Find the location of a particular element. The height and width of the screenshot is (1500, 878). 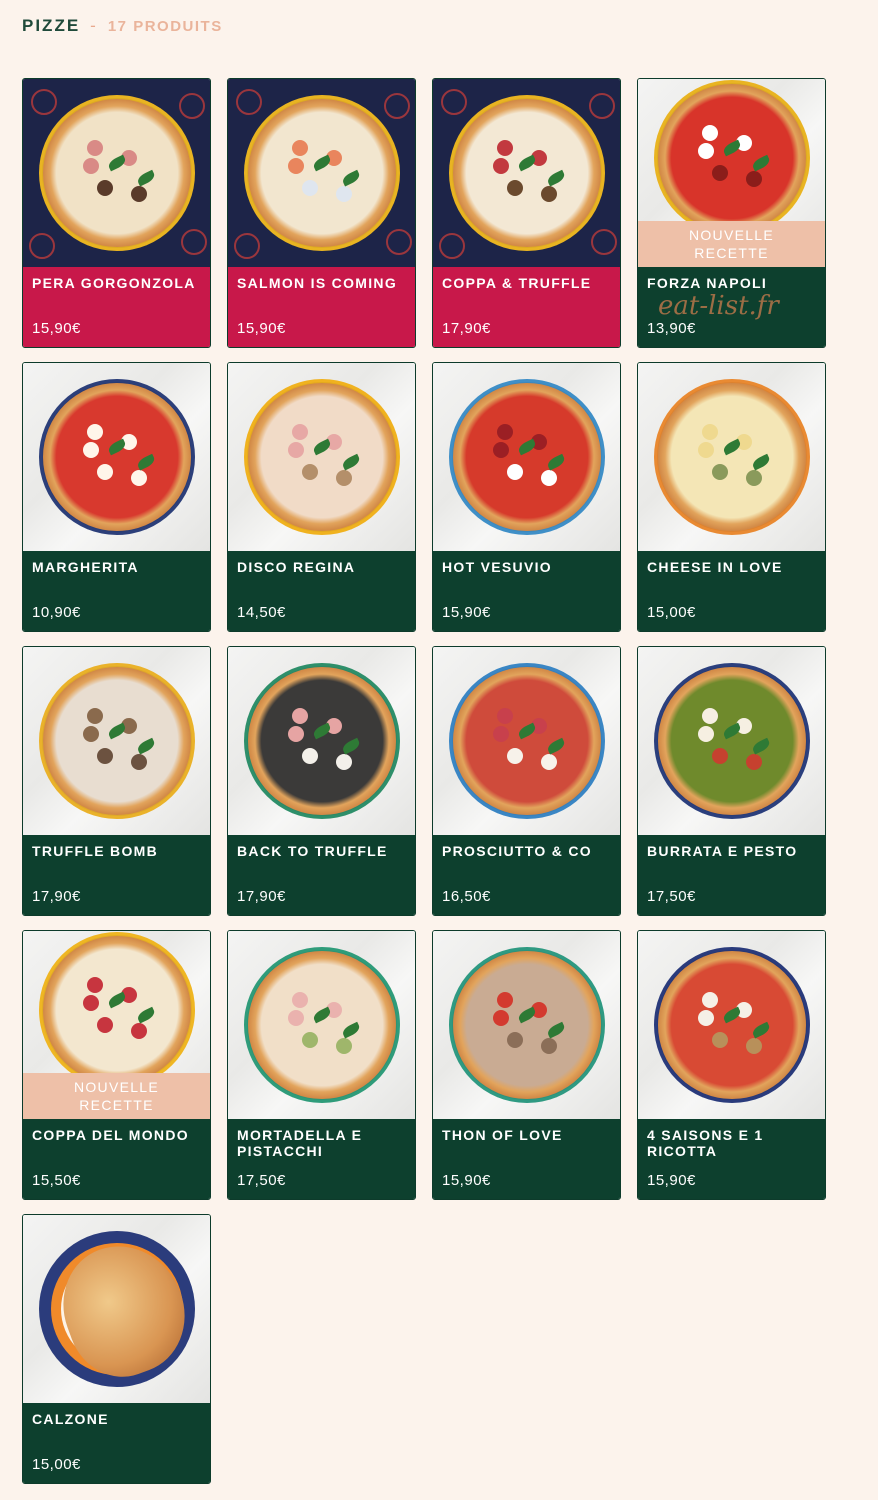

product-price: 15,50€ is located at coordinates (56, 1180).